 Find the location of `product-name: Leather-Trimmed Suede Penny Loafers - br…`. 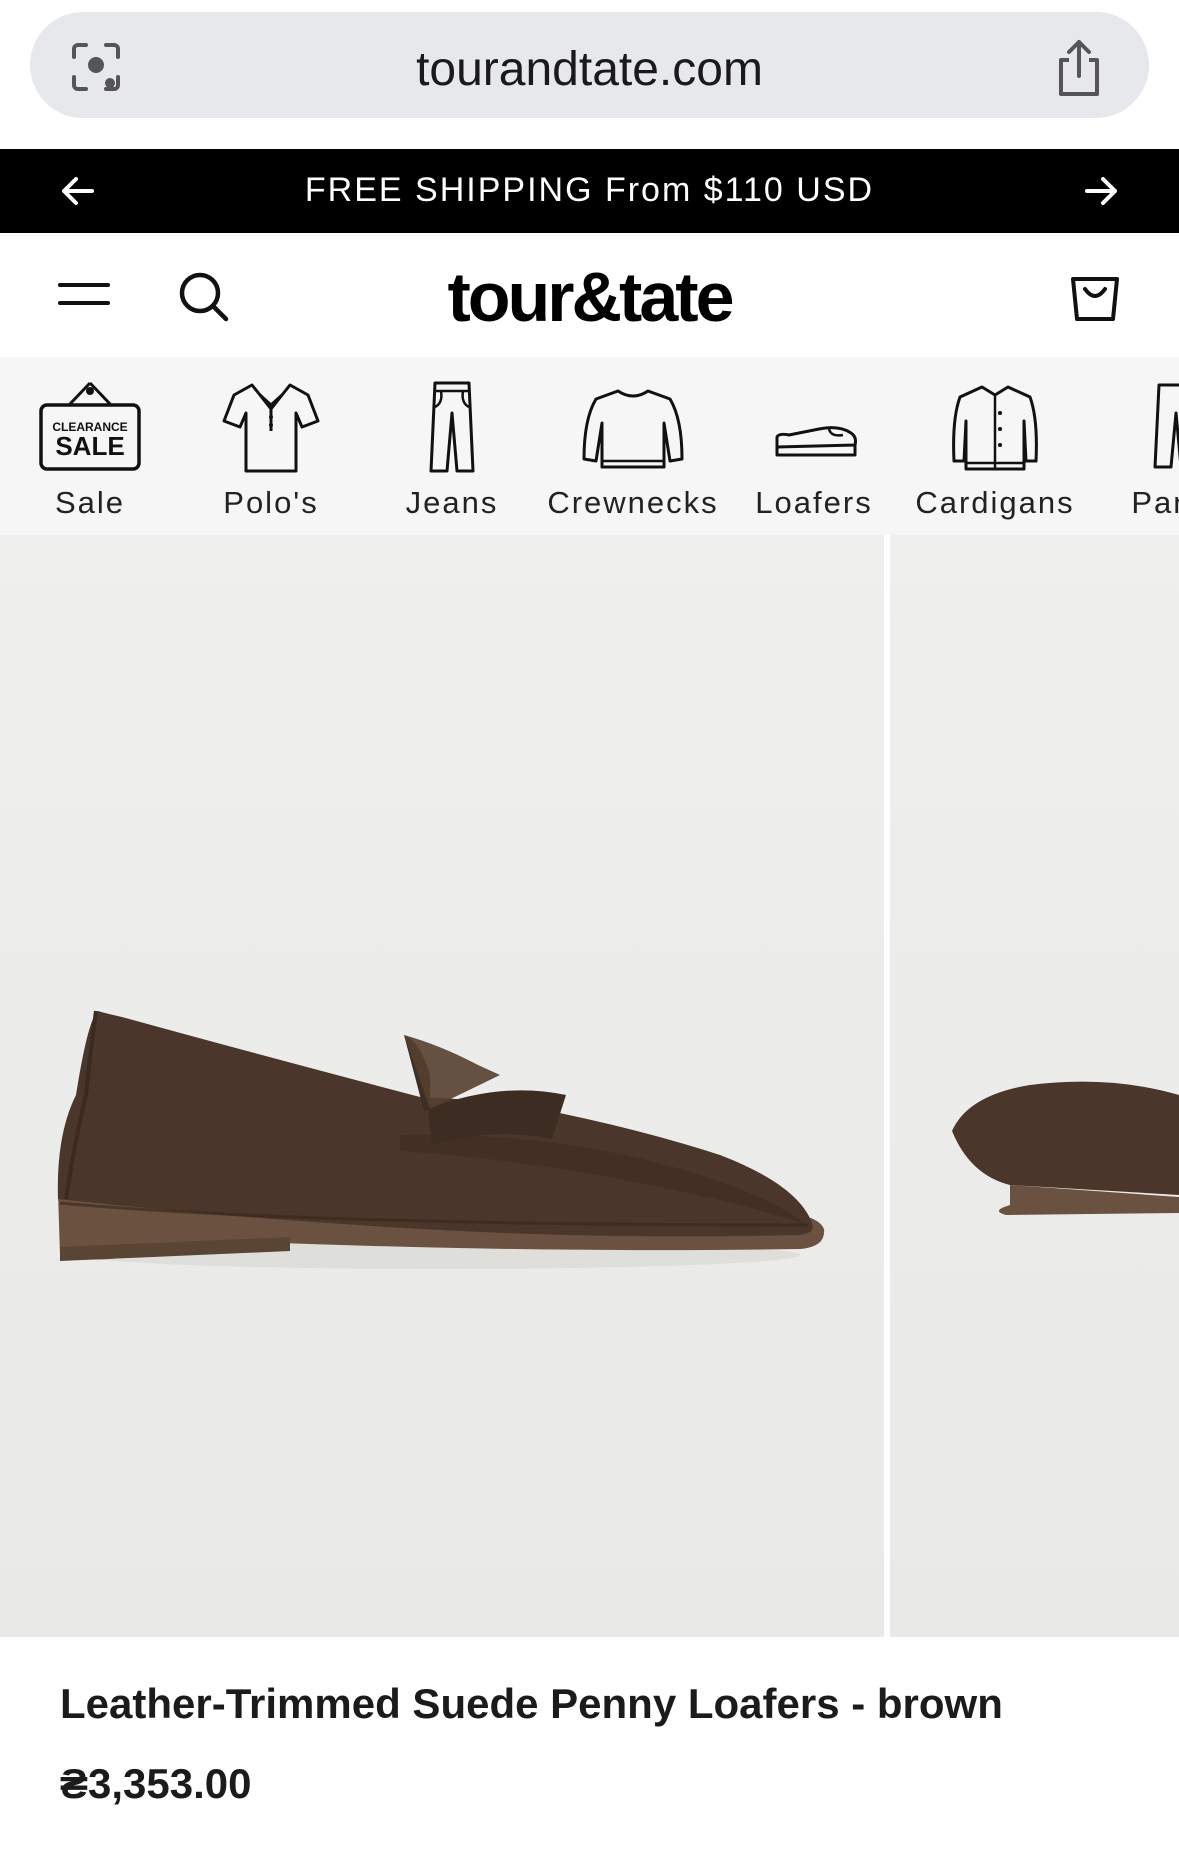

product-name: Leather-Trimmed Suede Penny Loafers - br… is located at coordinates (531, 1704).